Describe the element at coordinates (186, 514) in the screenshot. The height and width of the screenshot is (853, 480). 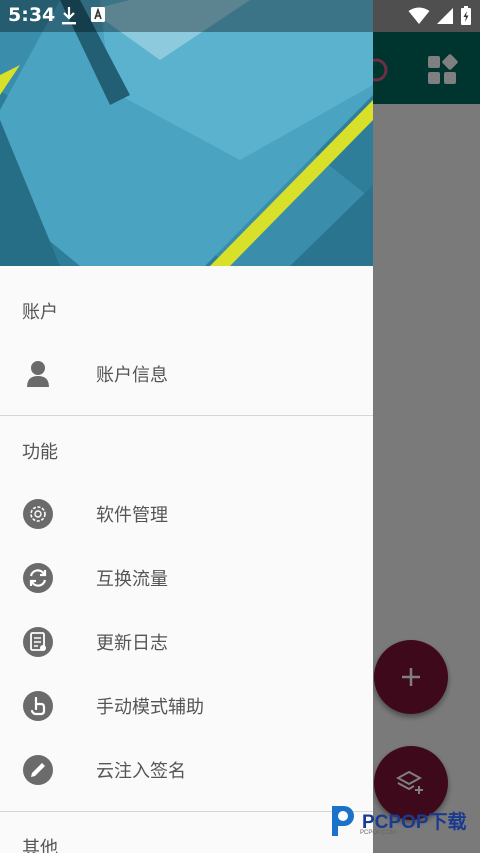
I see `menu-item-software-management: 软件管理` at that location.